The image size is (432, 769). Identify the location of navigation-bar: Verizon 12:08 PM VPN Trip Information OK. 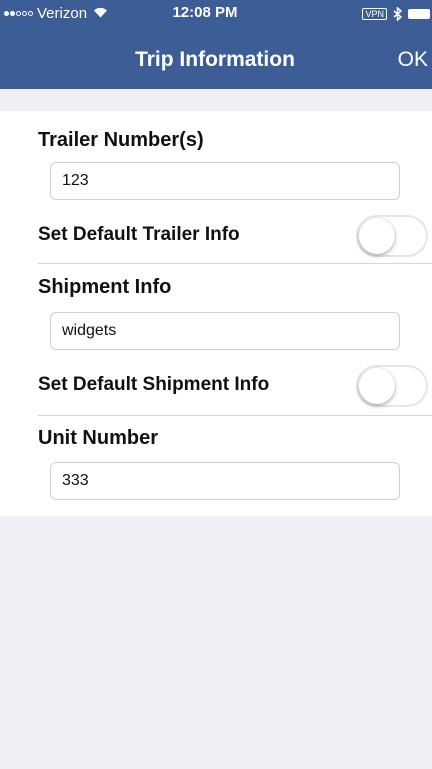
(216, 44).